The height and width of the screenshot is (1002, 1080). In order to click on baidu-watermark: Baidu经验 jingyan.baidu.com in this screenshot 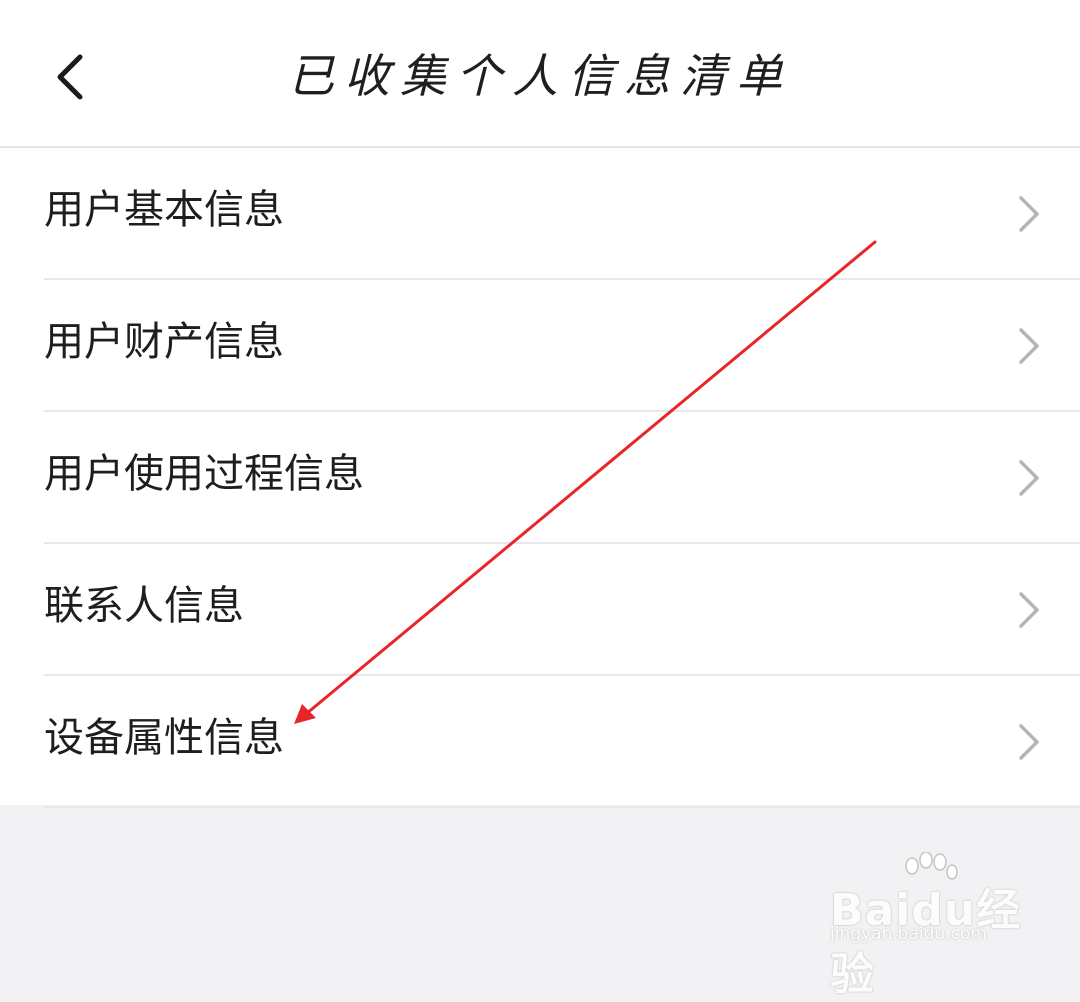, I will do `click(936, 926)`.